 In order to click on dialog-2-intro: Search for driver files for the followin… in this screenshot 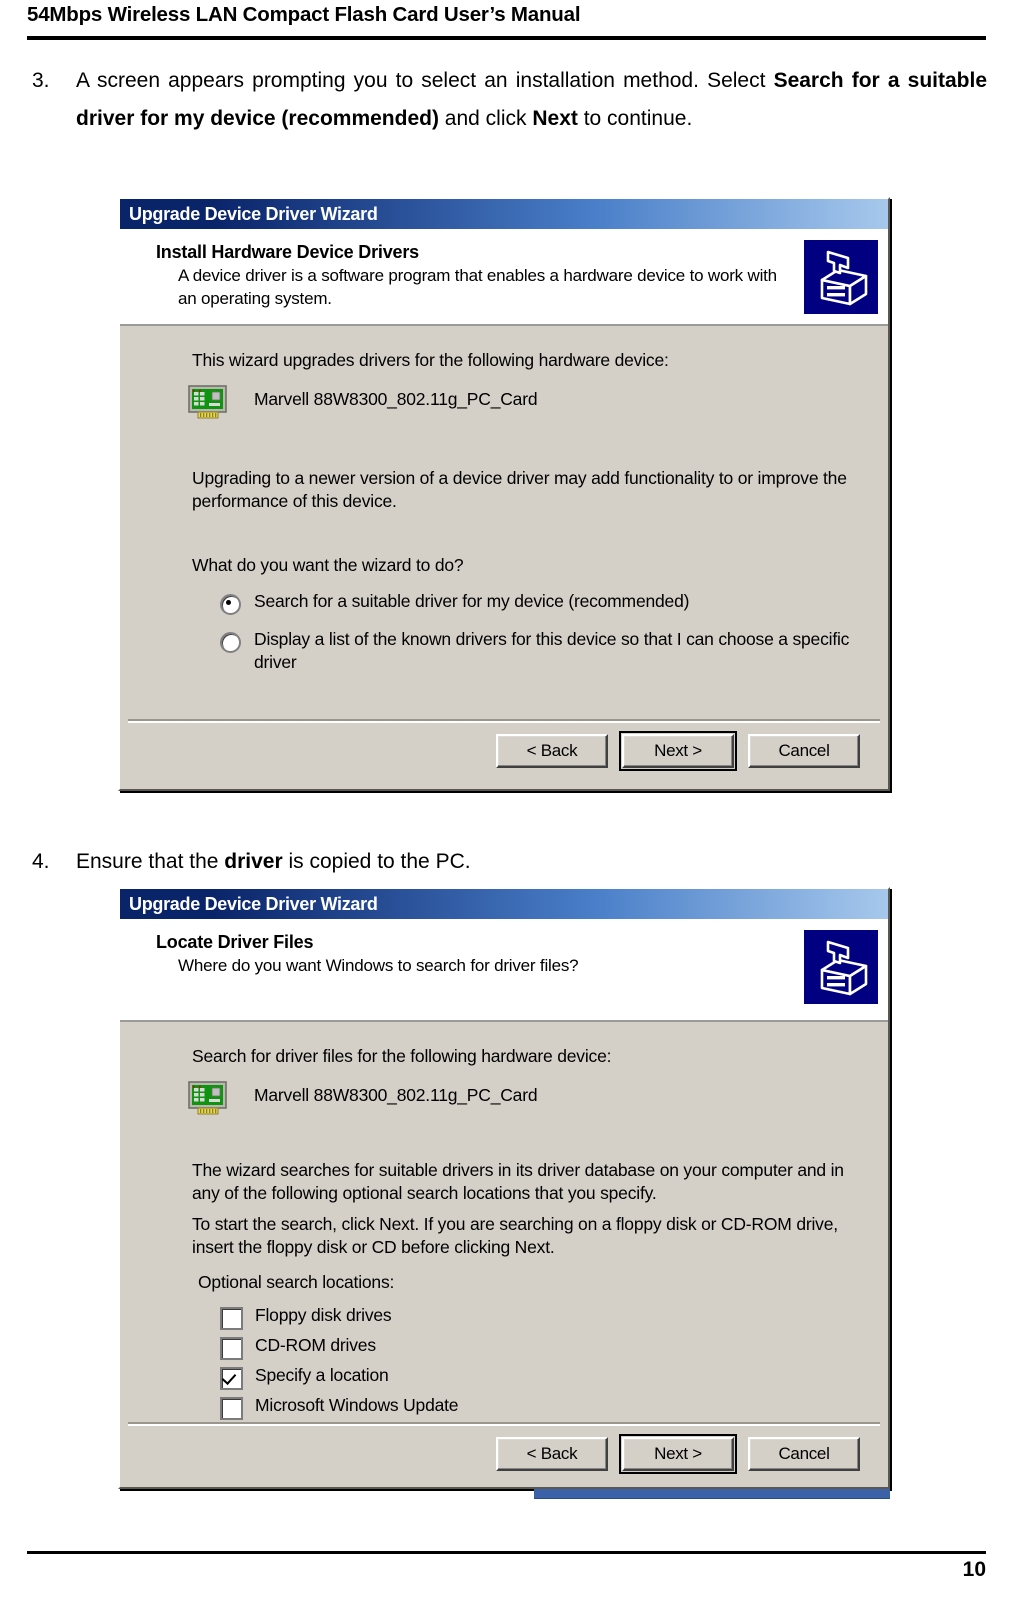, I will do `click(402, 1056)`.